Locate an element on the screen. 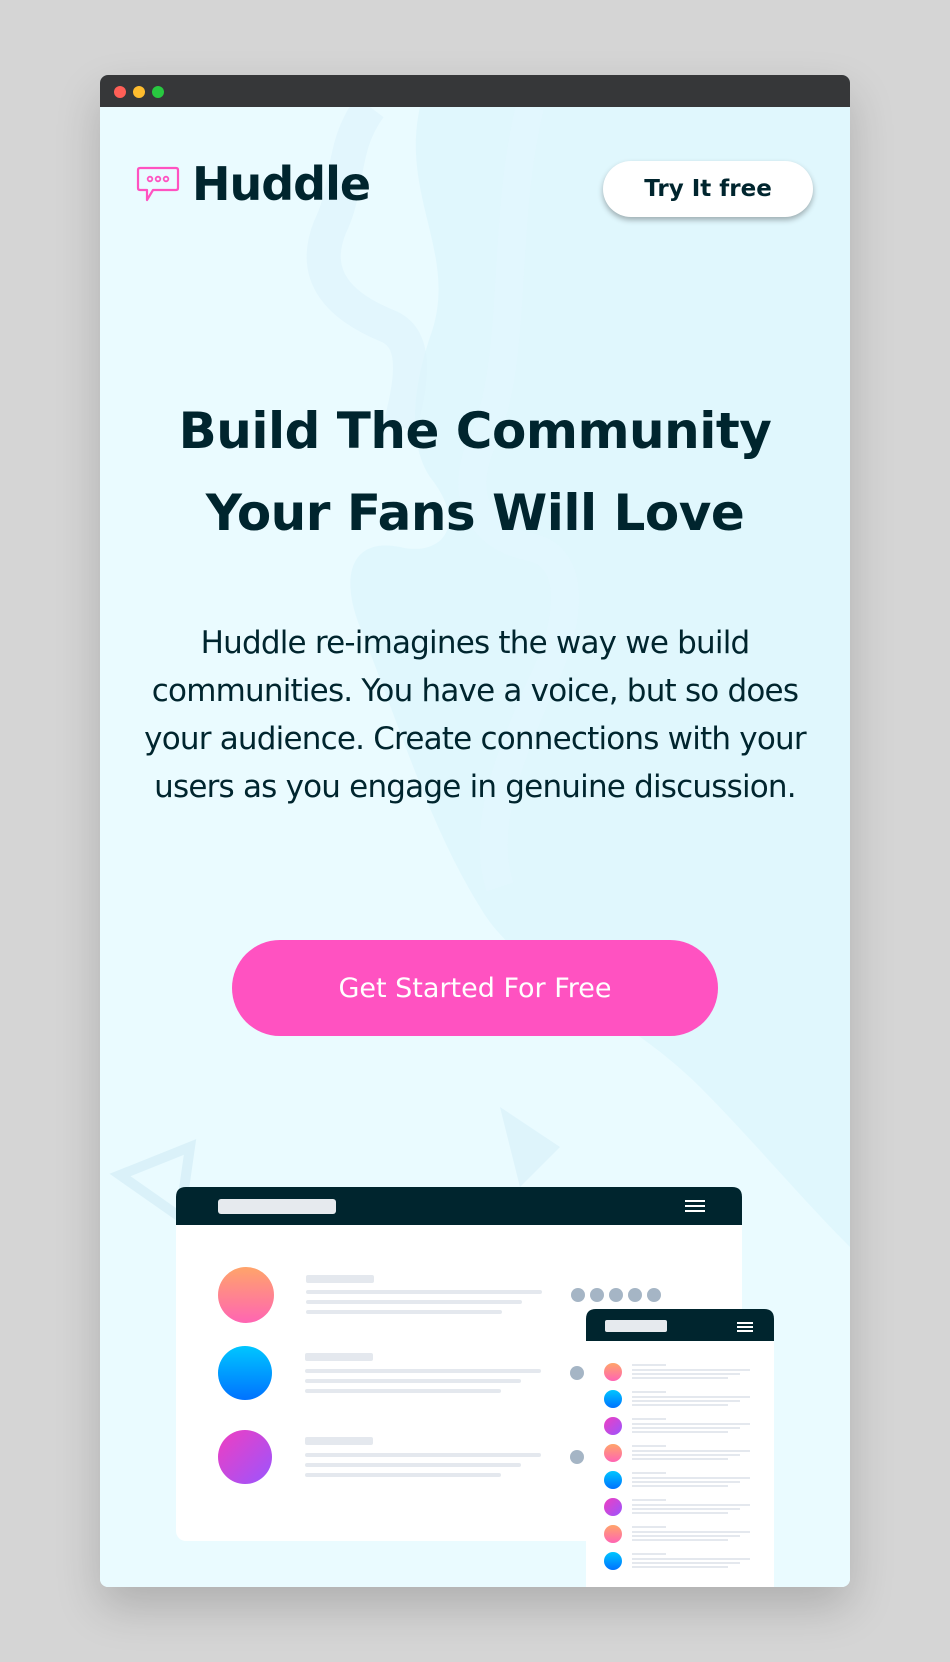  close-window-button is located at coordinates (120, 92).